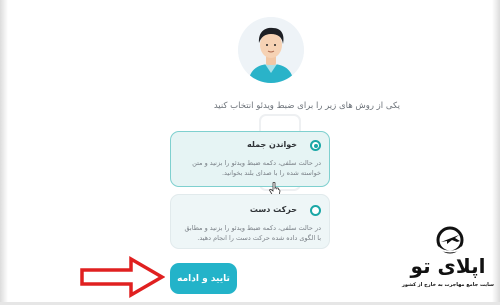 This screenshot has width=500, height=305. What do you see at coordinates (315, 210) in the screenshot?
I see `radio-unselected-icon` at bounding box center [315, 210].